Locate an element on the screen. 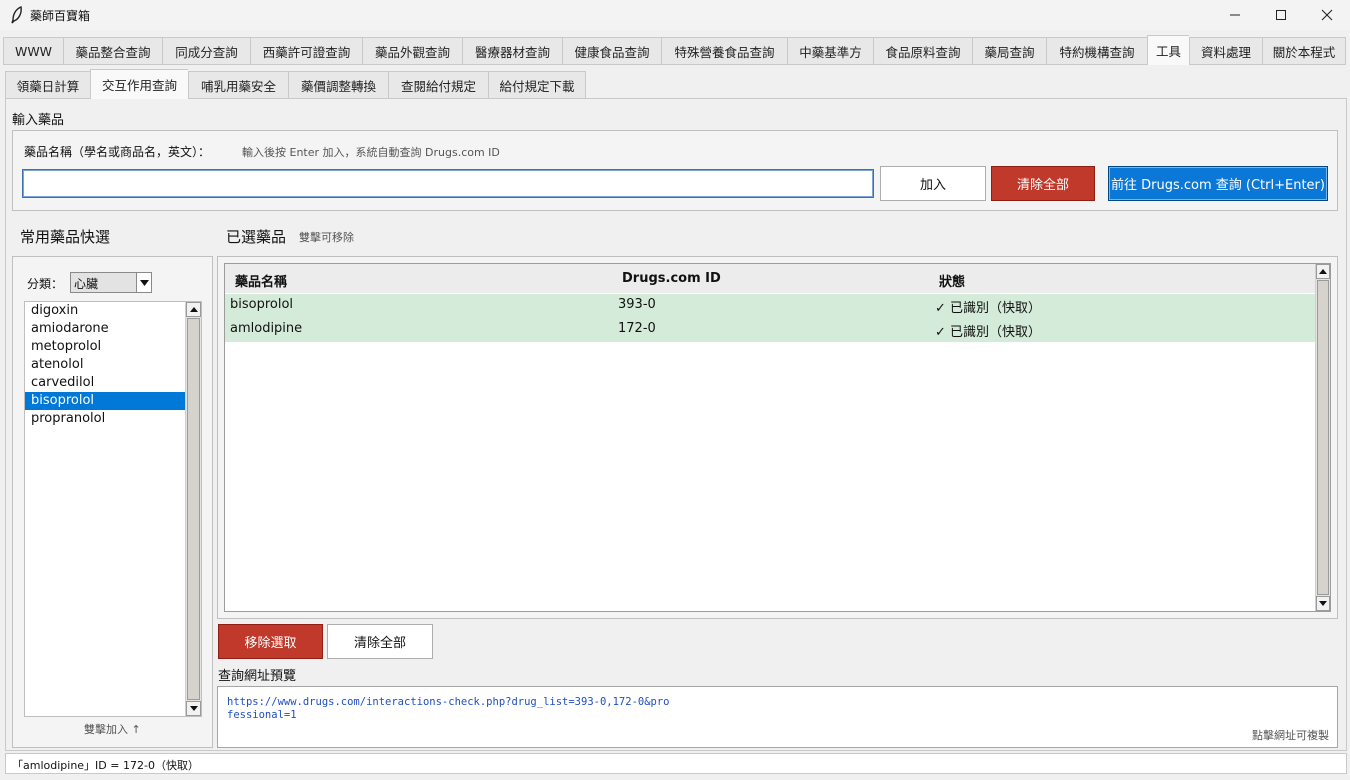 This screenshot has height=780, width=1350. minimize-button is located at coordinates (1235, 15).